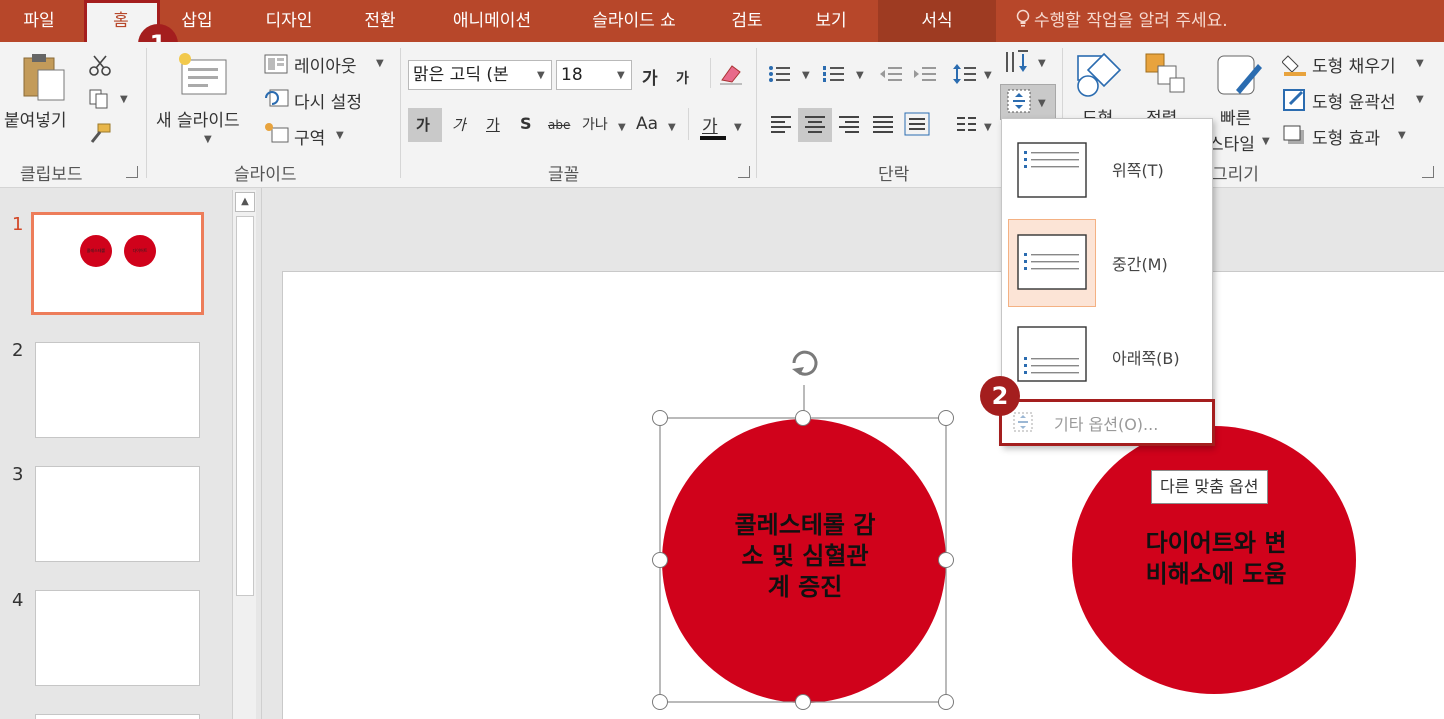 The width and height of the screenshot is (1444, 719). Describe the element at coordinates (1239, 76) in the screenshot. I see `quick-styles-icon` at that location.